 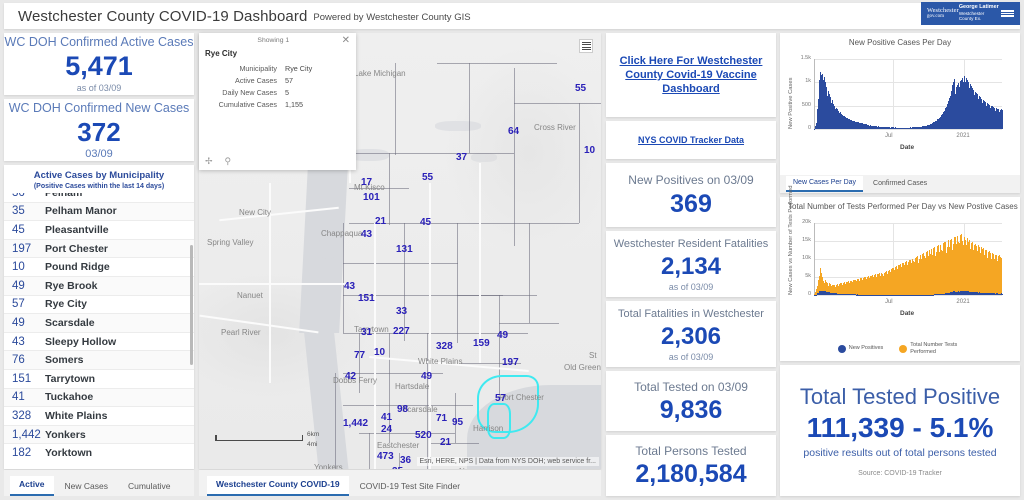 I want to click on map-case-count: 41, so click(x=386, y=417).